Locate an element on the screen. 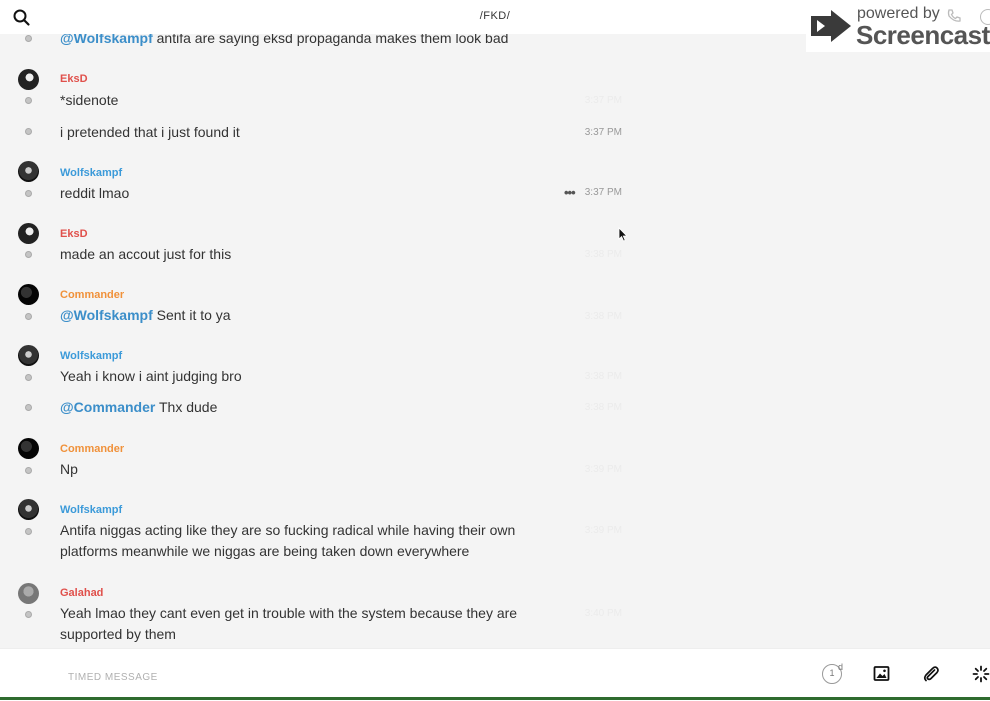  screencastify-watermark: powered by Screencastify is located at coordinates (898, 26).